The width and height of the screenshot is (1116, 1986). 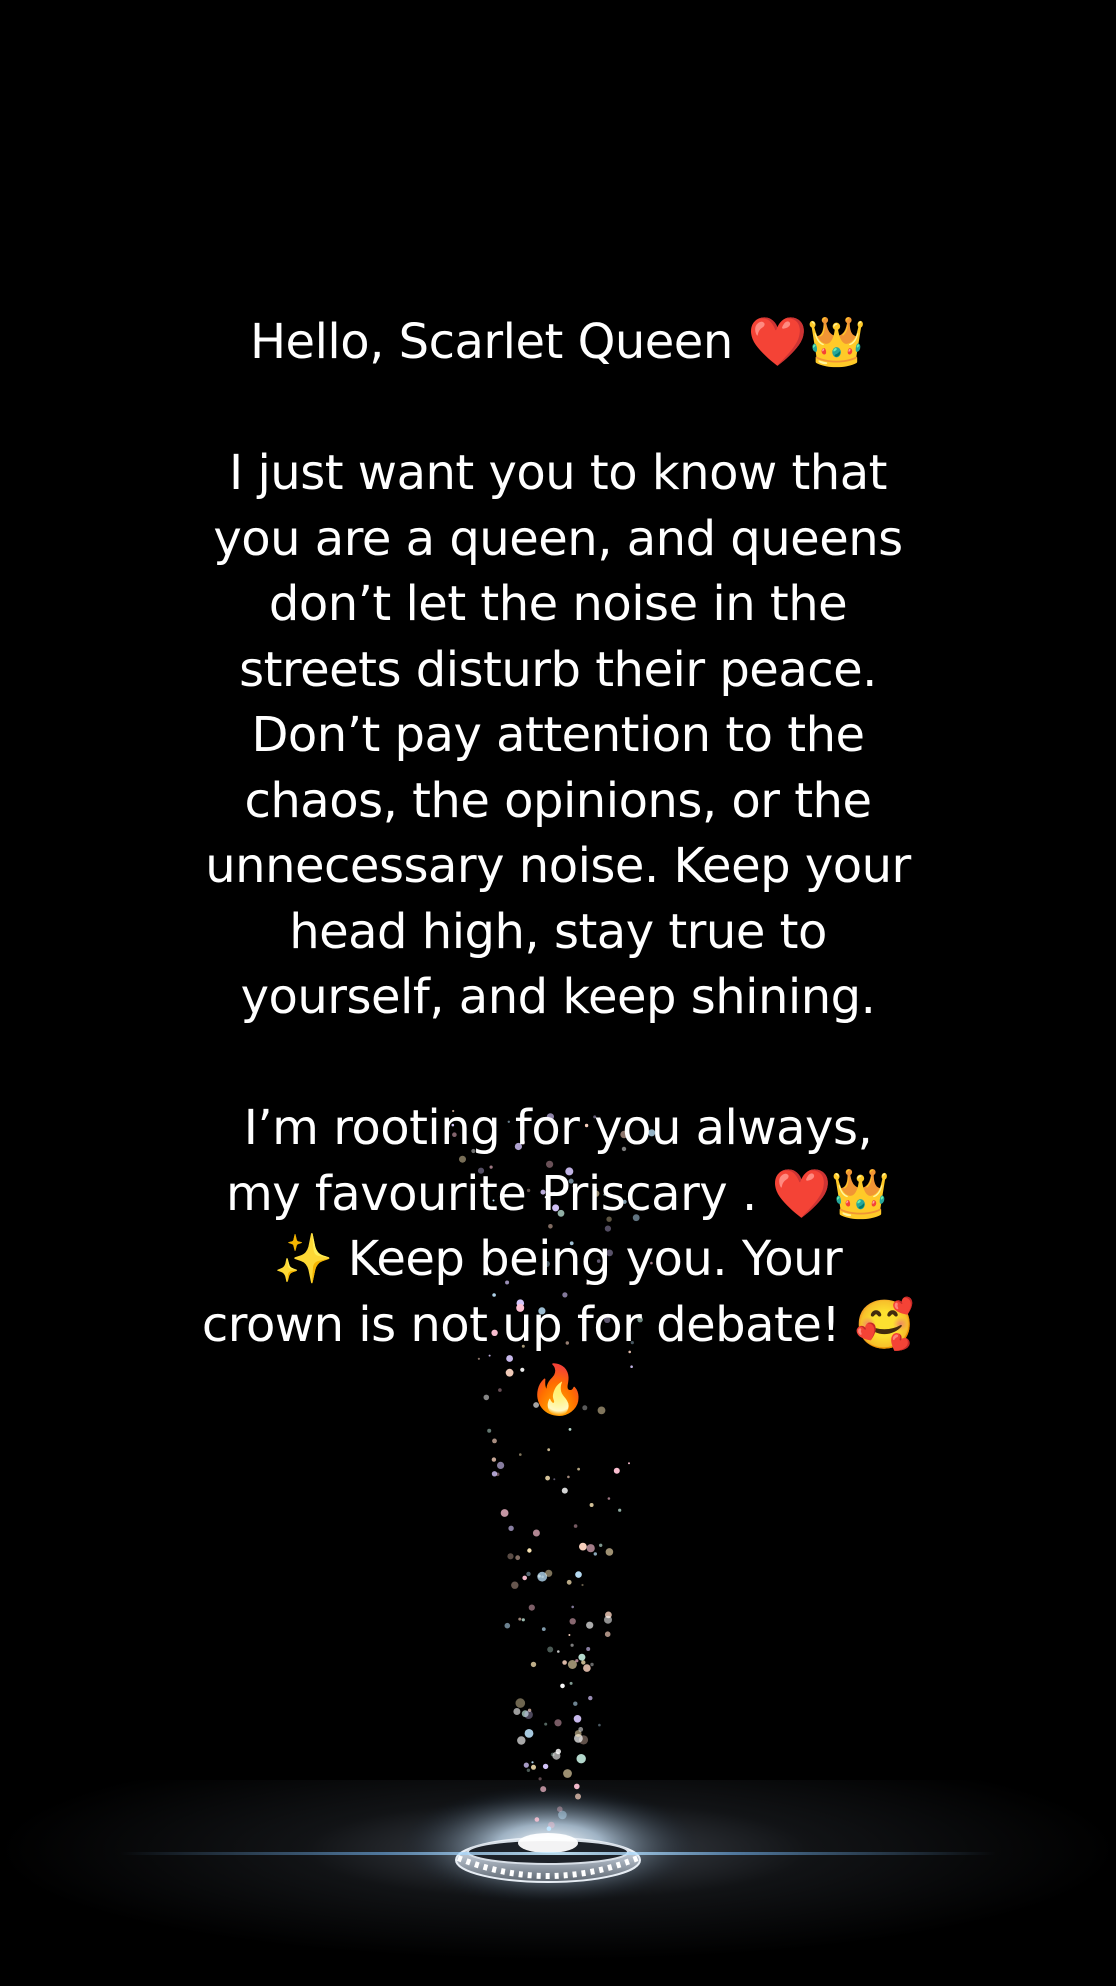 What do you see at coordinates (558, 1853) in the screenshot?
I see `light-horizon` at bounding box center [558, 1853].